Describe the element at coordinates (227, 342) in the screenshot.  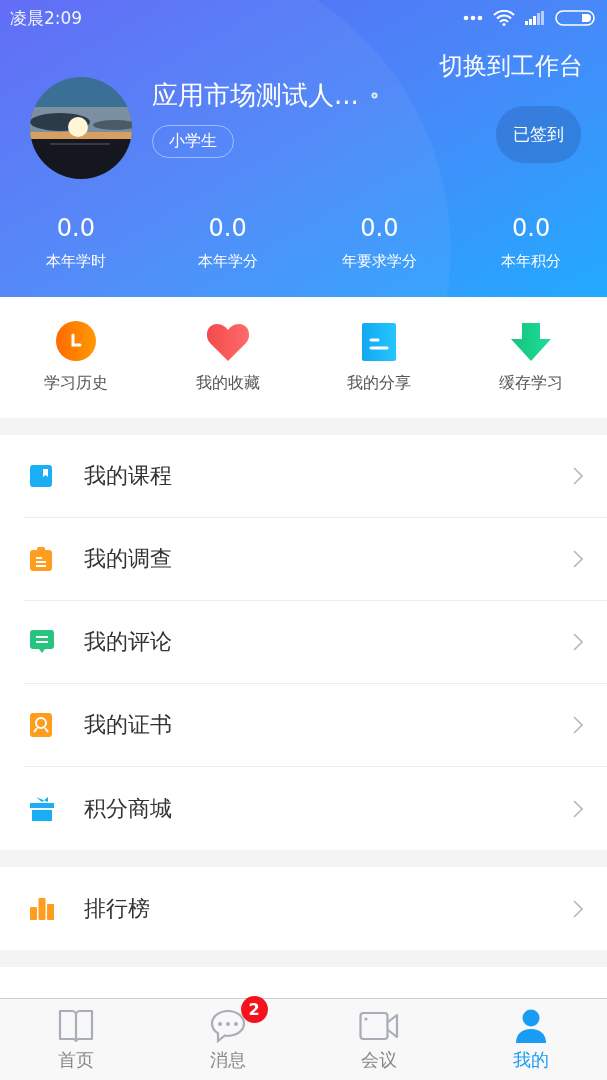
I see `heart-icon` at that location.